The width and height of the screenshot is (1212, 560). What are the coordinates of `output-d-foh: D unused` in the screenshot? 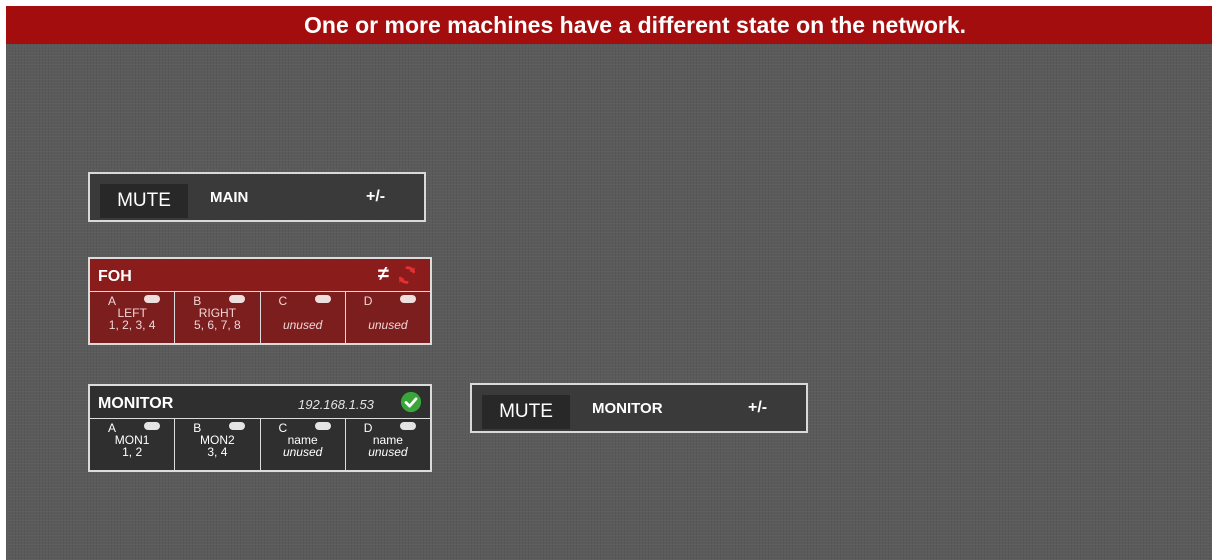 It's located at (388, 317).